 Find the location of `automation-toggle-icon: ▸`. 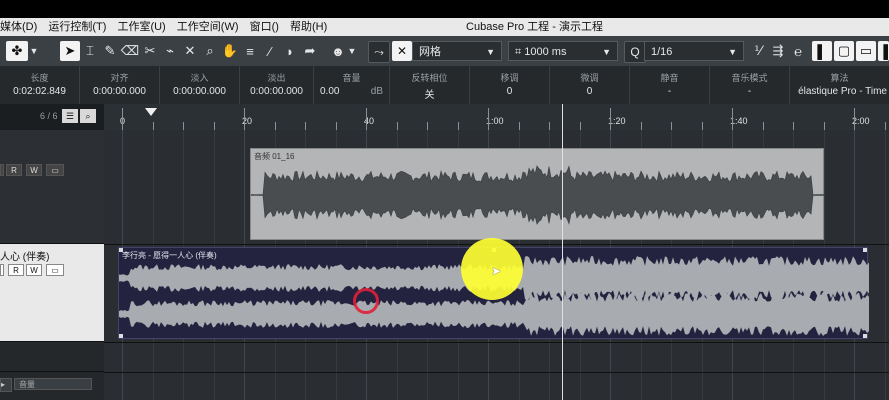

automation-toggle-icon: ▸ is located at coordinates (6, 385).